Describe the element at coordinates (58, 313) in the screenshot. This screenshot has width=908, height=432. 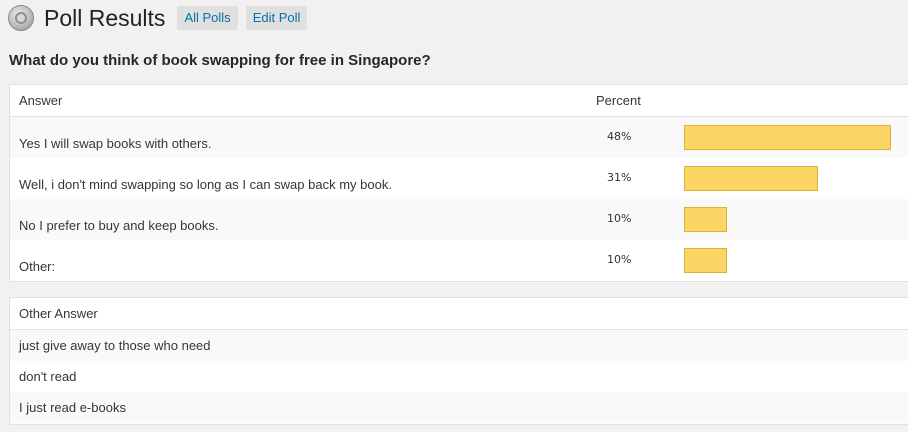
I see `other-answer-column-header: Other Answer` at that location.